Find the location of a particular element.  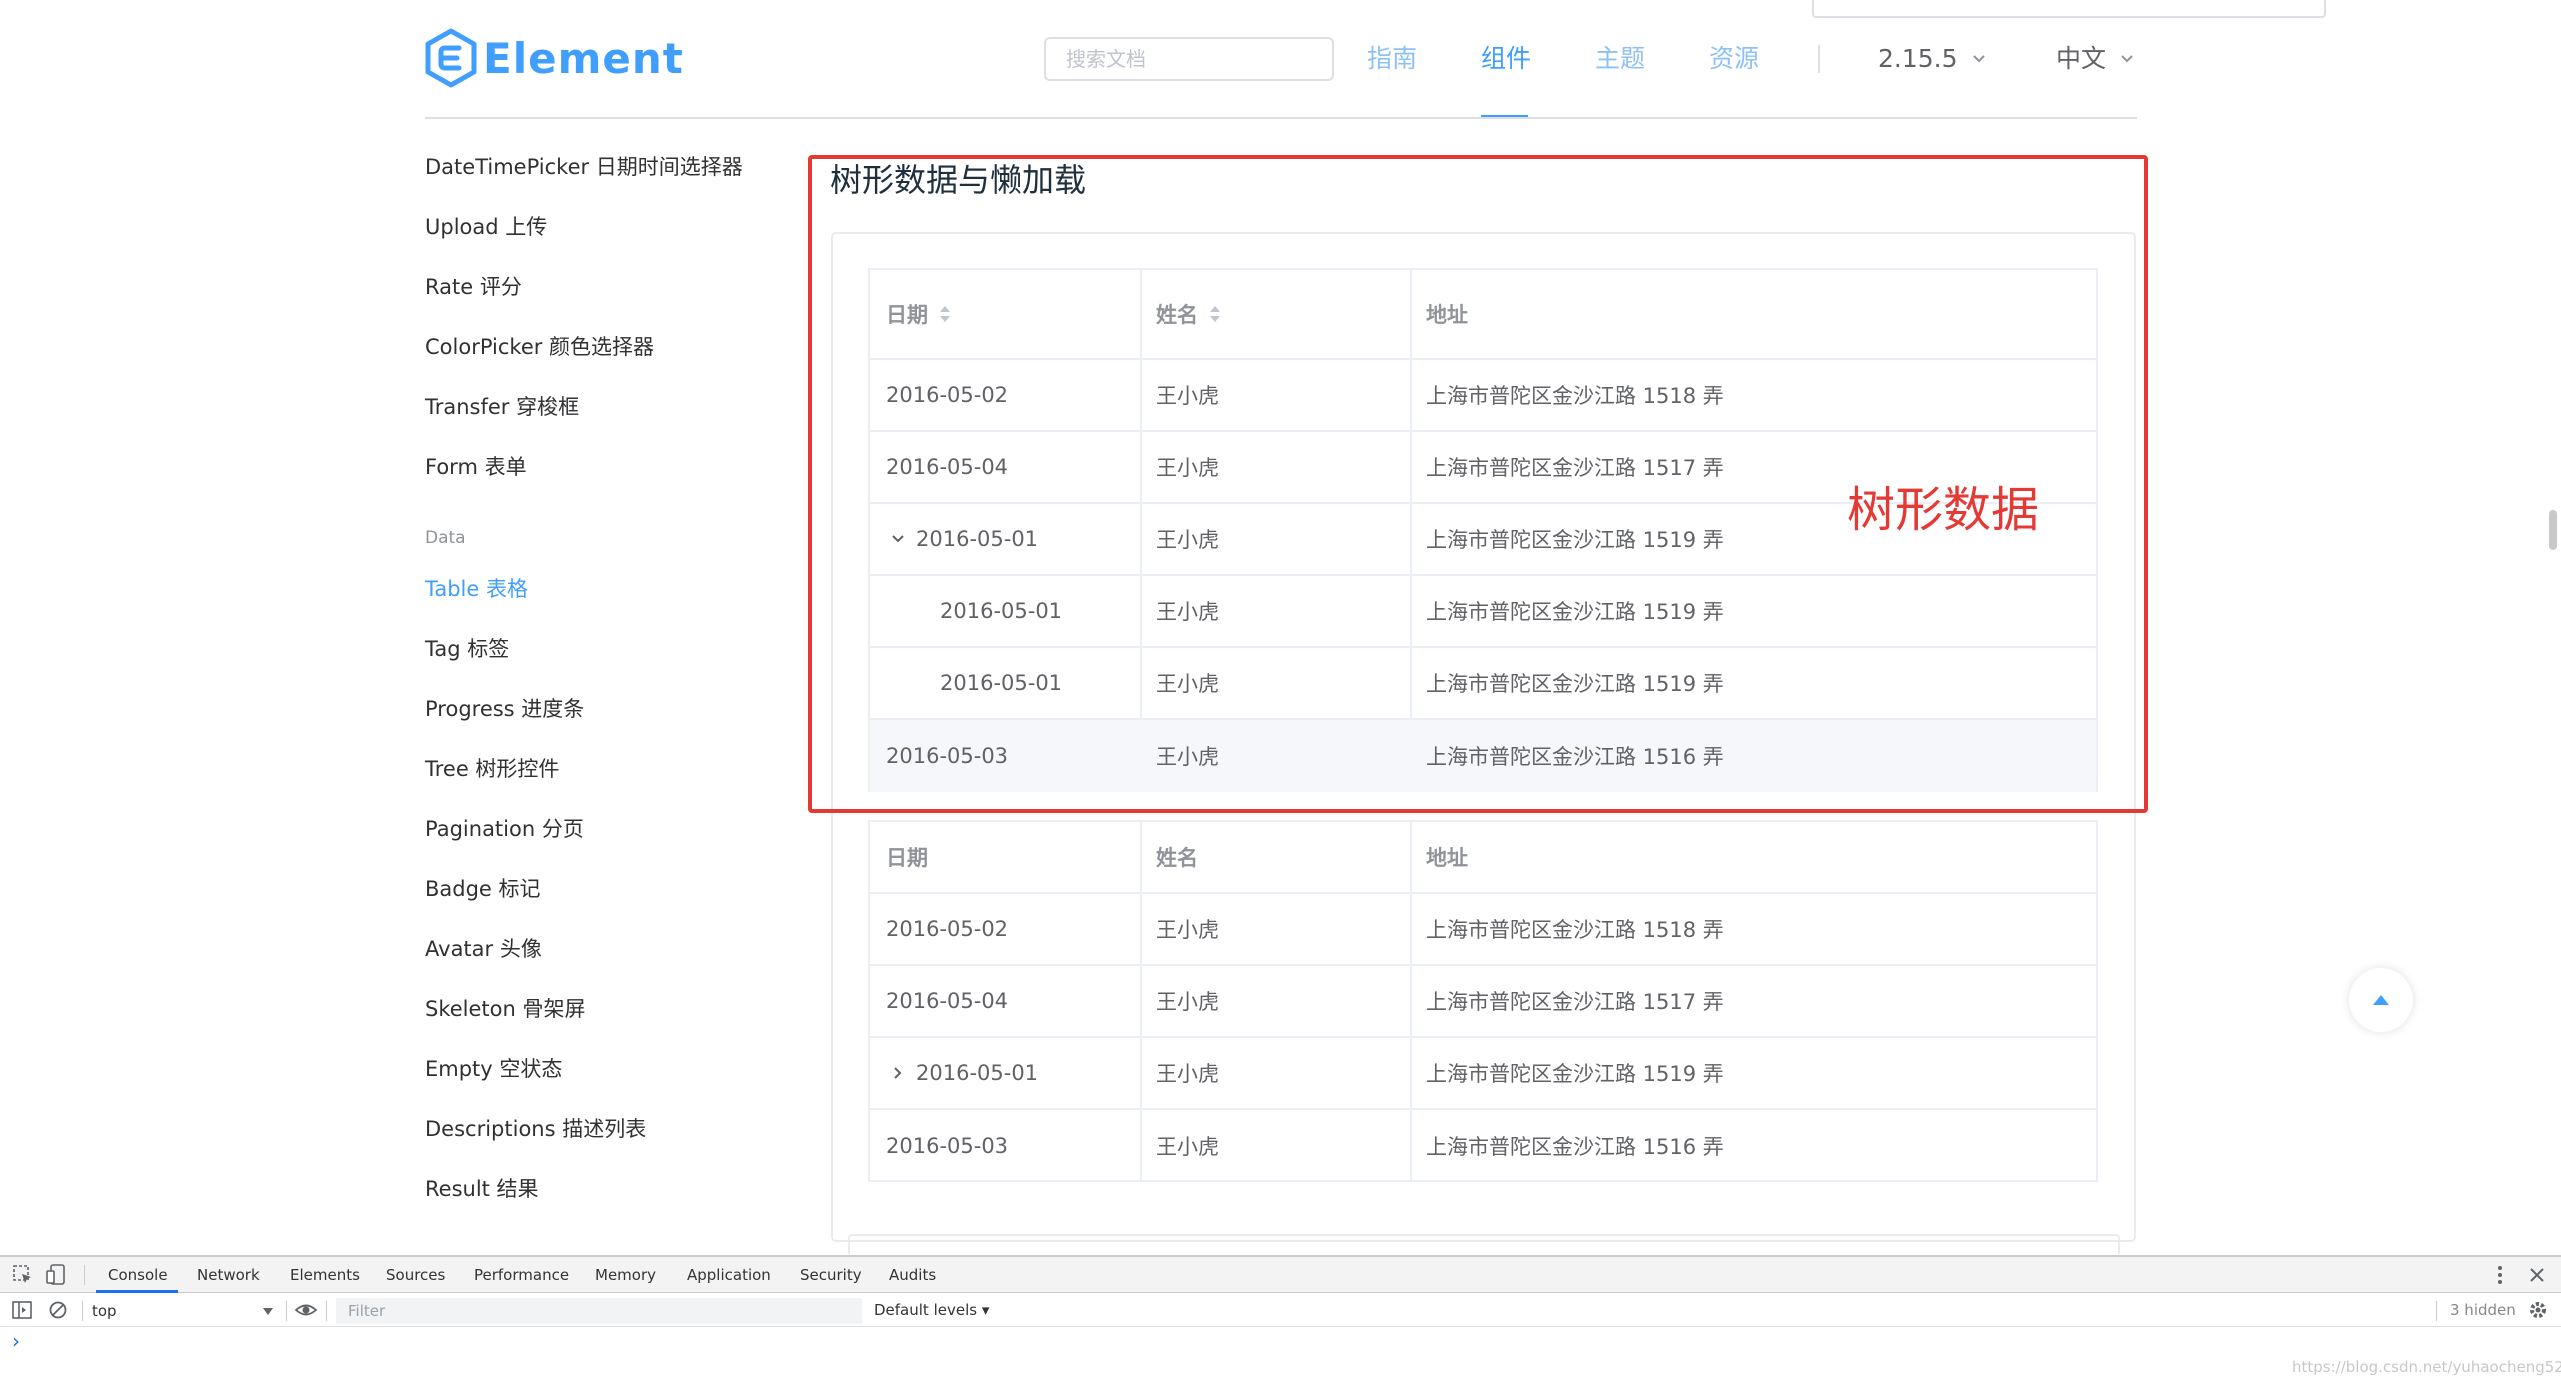

table-row: 2016-05-03 王小虎 上海市普陀区金沙江路 1516 弄 is located at coordinates (1483, 1146).